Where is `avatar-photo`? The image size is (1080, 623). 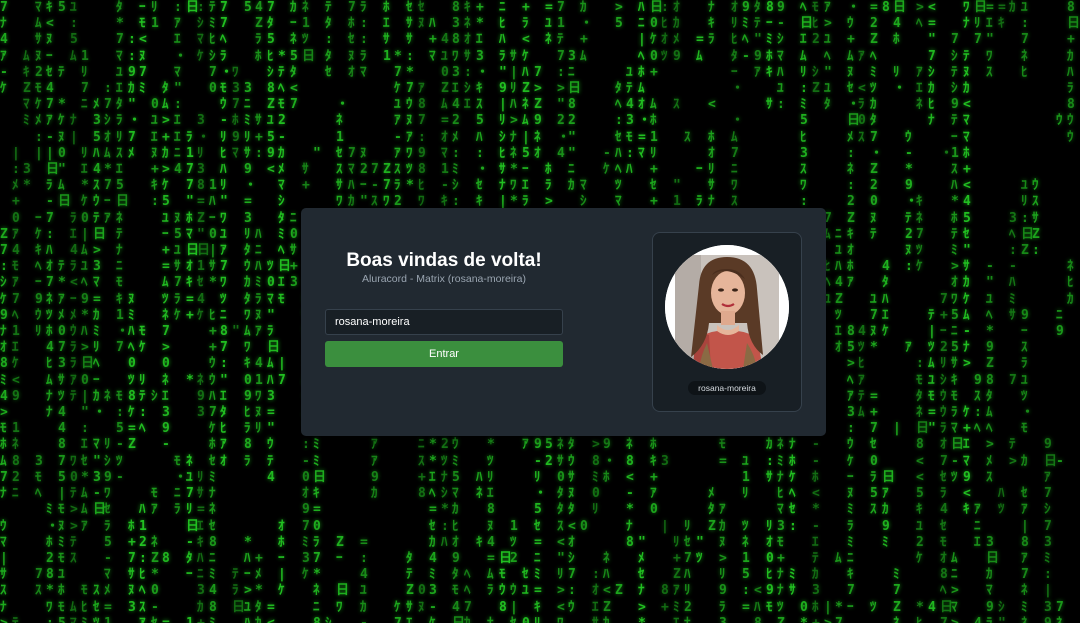 avatar-photo is located at coordinates (727, 307).